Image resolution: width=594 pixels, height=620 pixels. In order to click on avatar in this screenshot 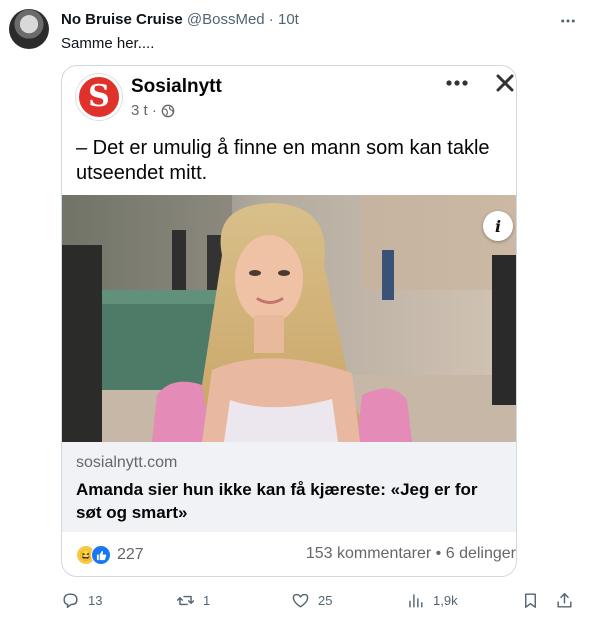, I will do `click(29, 29)`.